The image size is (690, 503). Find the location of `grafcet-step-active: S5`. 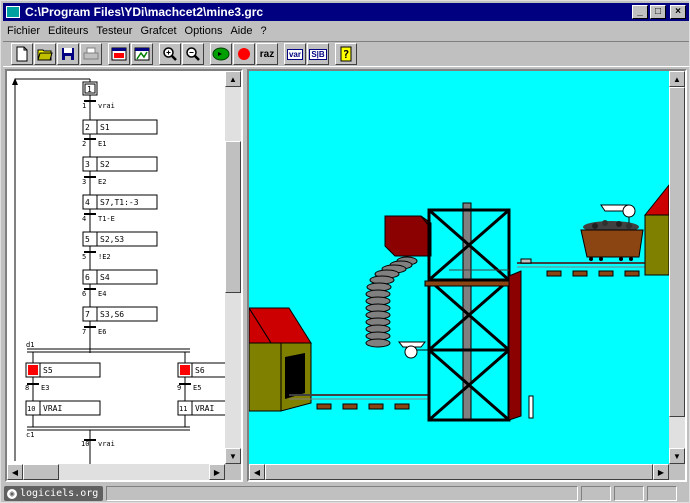

grafcet-step-active: S5 is located at coordinates (63, 370).